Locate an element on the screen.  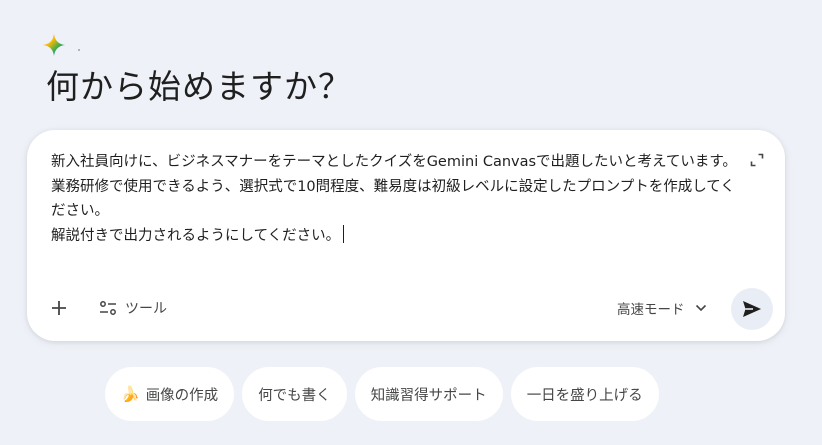
chevron-down-icon is located at coordinates (700, 308).